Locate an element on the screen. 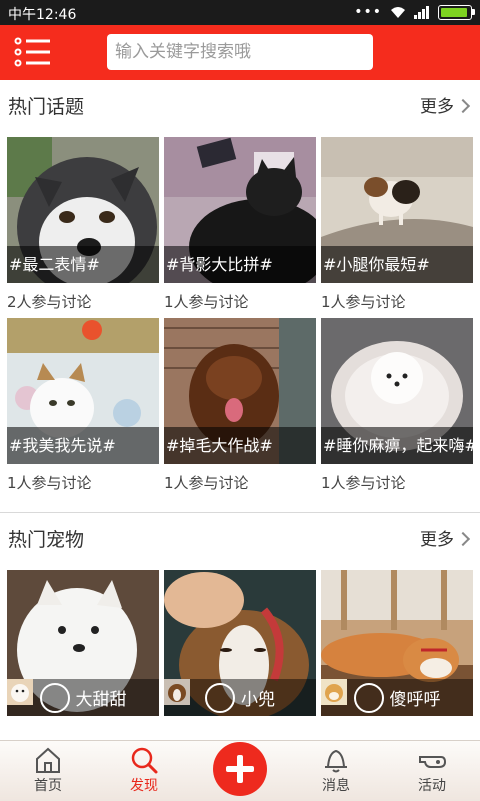 The image size is (480, 801). pet-name: 大甜甜 is located at coordinates (101, 700).